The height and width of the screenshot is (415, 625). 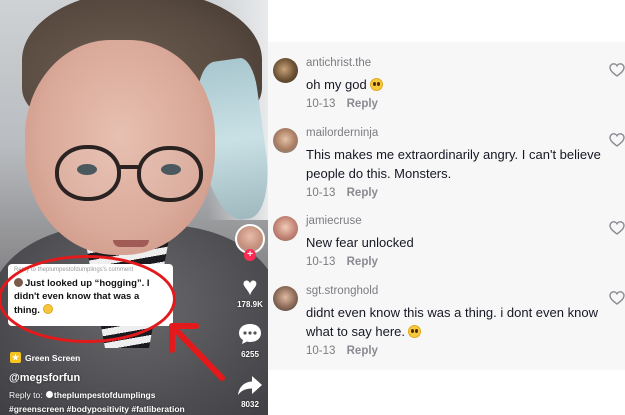 What do you see at coordinates (336, 84) in the screenshot?
I see `comment-body: oh my god` at bounding box center [336, 84].